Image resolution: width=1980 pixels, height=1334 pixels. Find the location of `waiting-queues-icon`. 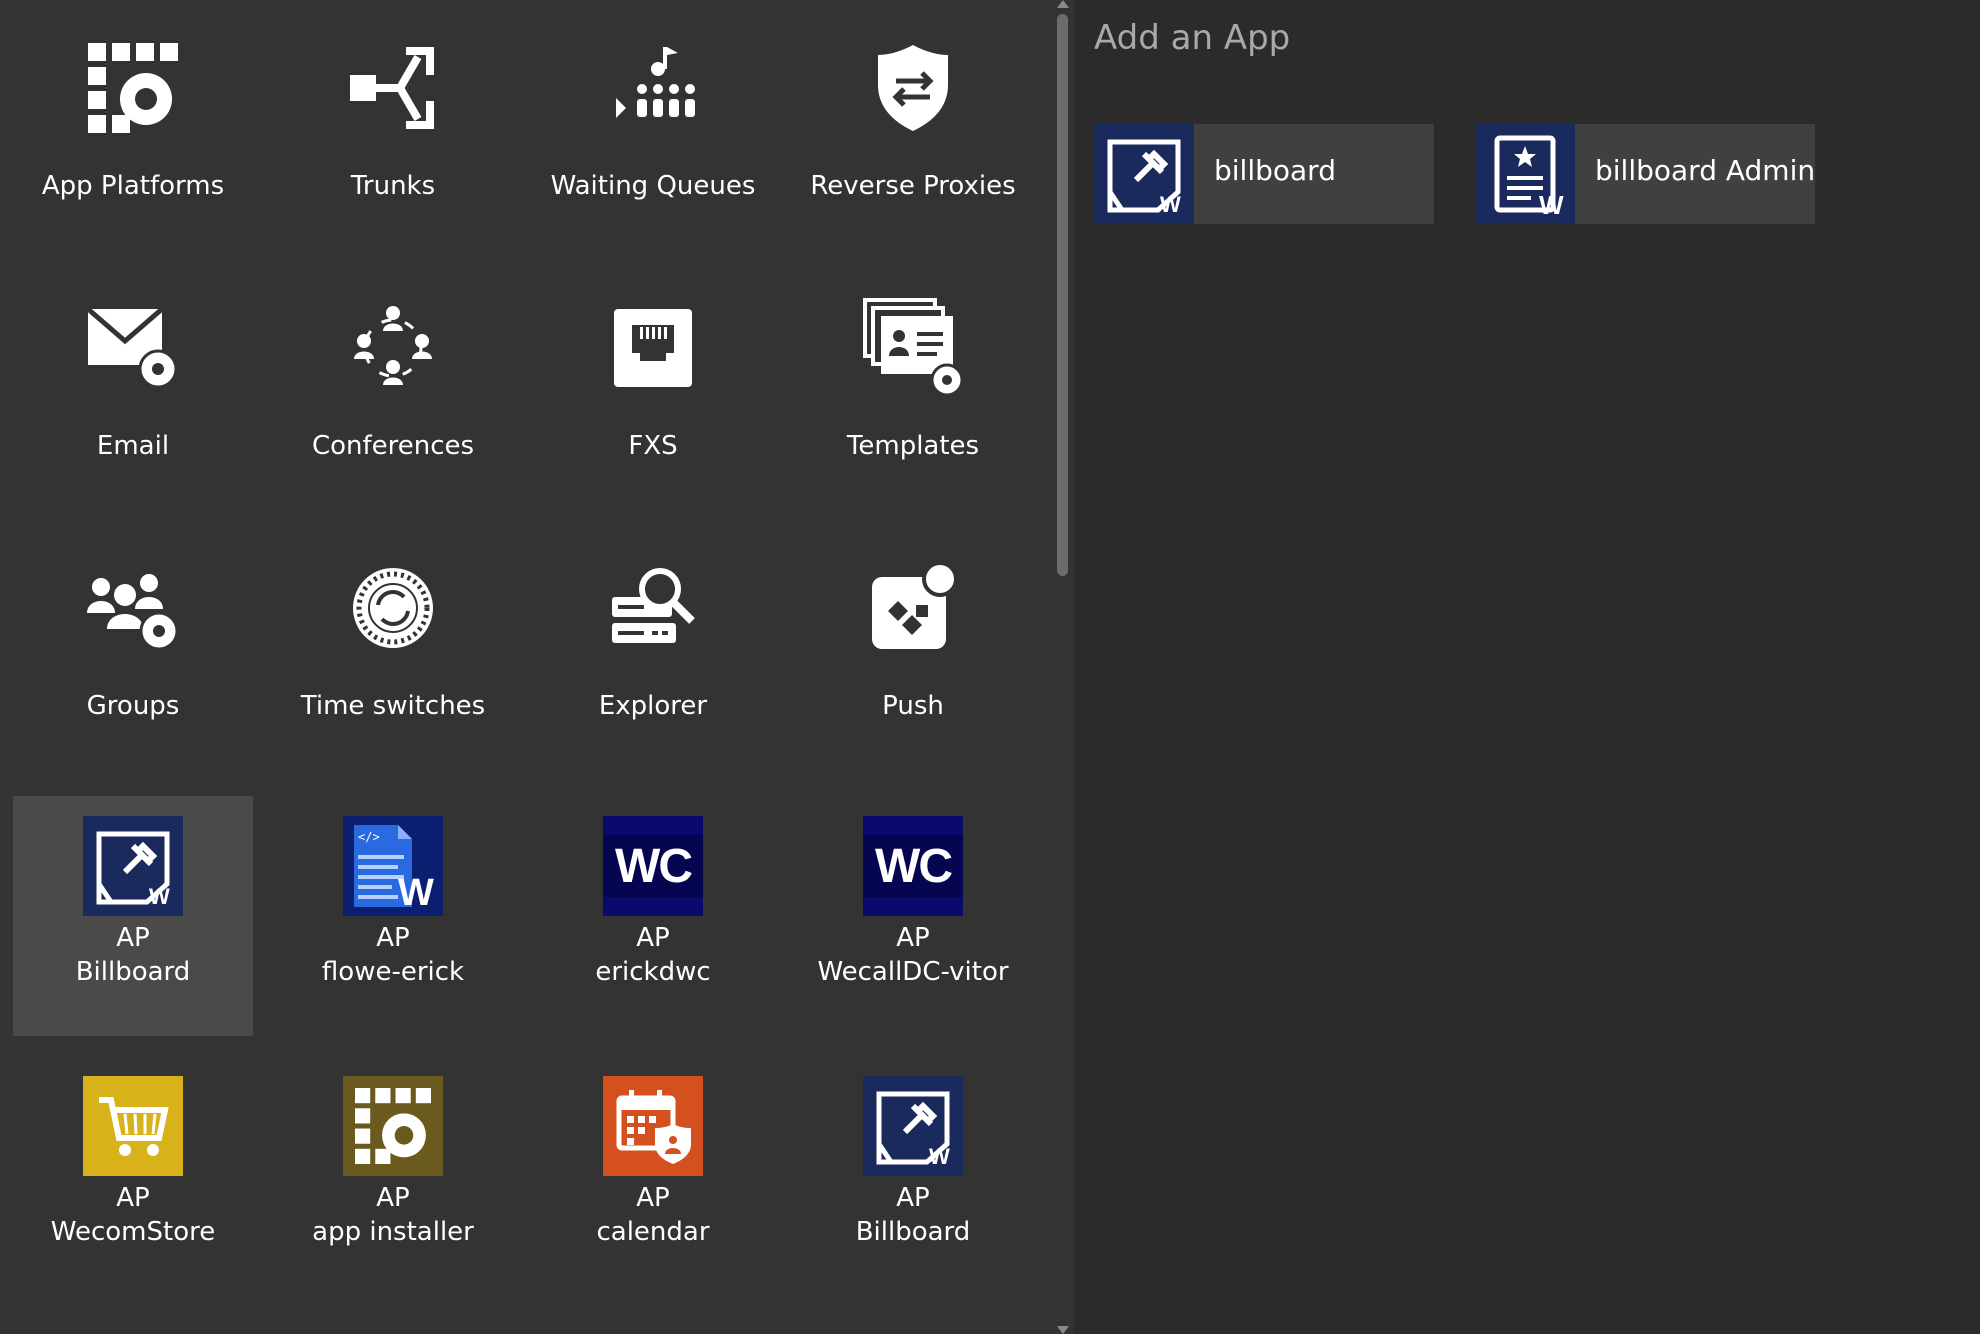

waiting-queues-icon is located at coordinates (653, 88).